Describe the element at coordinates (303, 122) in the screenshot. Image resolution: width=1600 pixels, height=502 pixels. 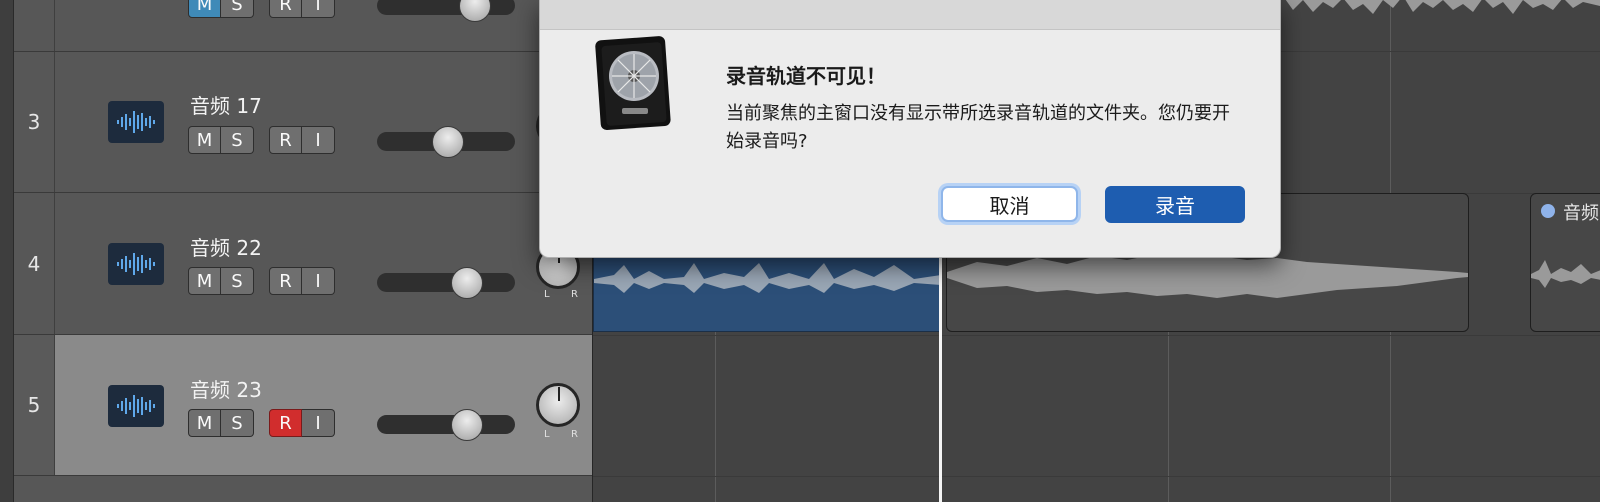
I see `track-row: 3 音频 17 M S R I L R` at that location.